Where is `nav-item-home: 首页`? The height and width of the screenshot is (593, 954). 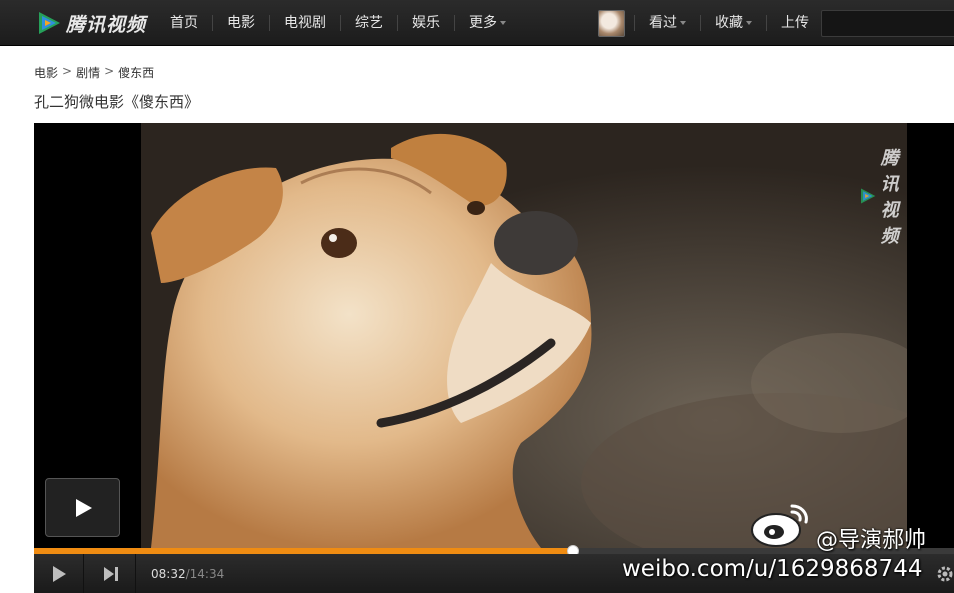
nav-item-home: 首页 is located at coordinates (184, 23).